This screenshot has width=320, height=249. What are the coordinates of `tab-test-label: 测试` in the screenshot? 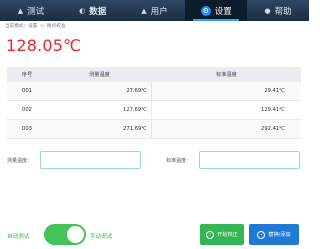 It's located at (36, 11).